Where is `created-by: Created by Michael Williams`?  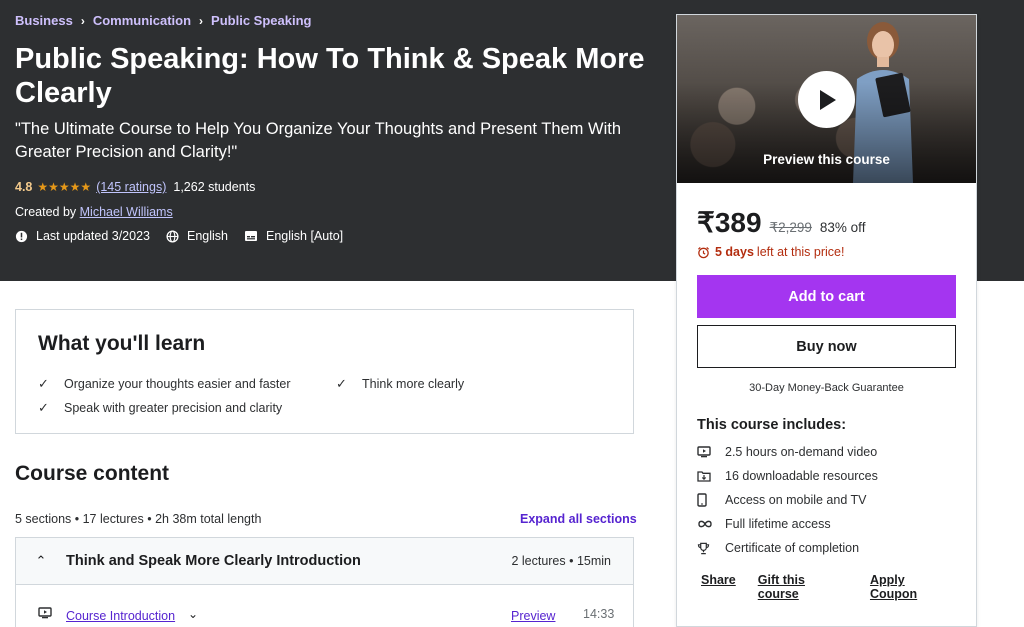
created-by: Created by Michael Williams is located at coordinates (94, 212).